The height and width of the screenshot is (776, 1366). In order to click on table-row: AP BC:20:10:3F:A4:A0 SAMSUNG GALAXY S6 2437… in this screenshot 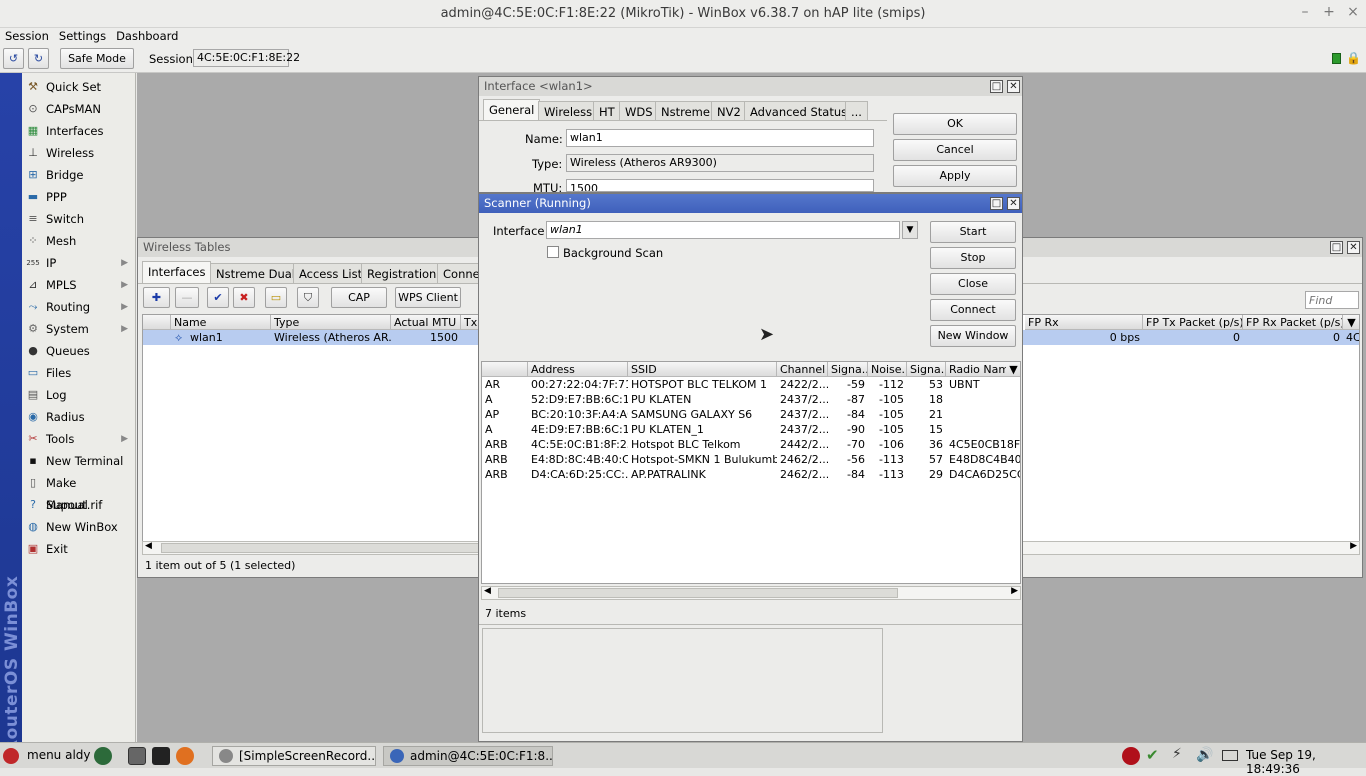, I will do `click(751, 414)`.